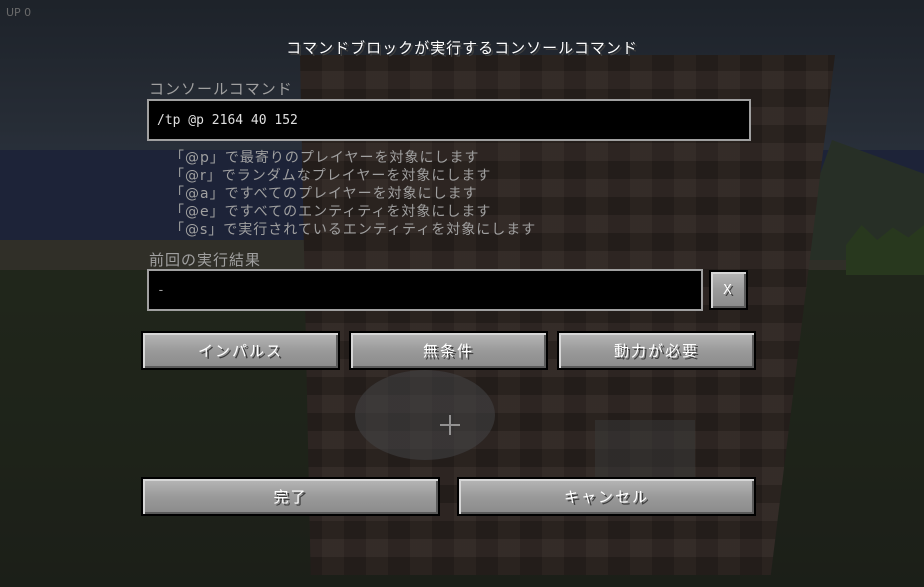  What do you see at coordinates (19, 12) in the screenshot?
I see `hud-debug-text: UP 0` at bounding box center [19, 12].